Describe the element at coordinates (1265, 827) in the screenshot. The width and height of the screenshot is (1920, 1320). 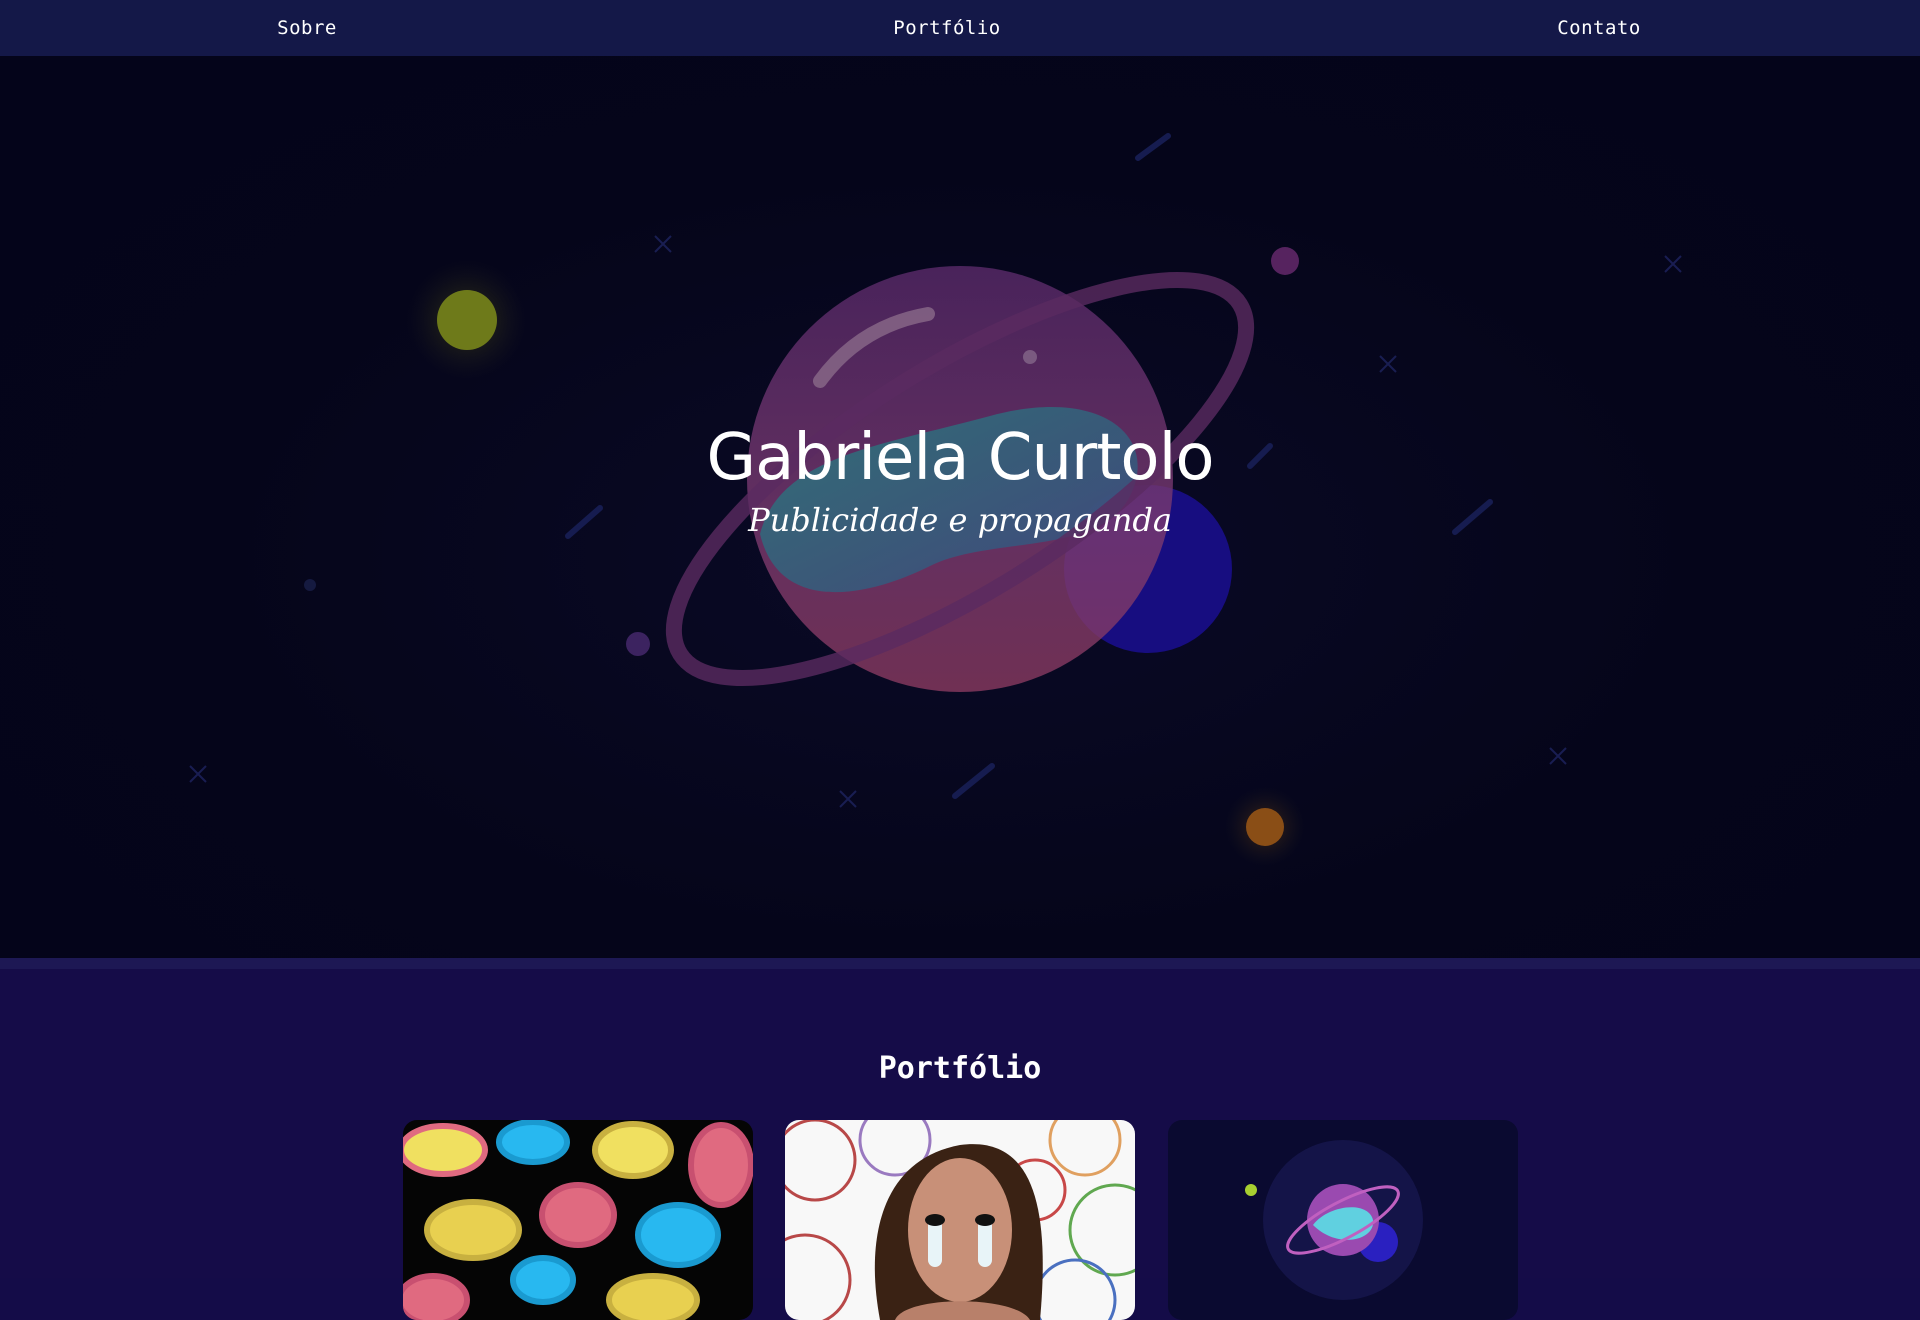
I see `orange-planet` at that location.